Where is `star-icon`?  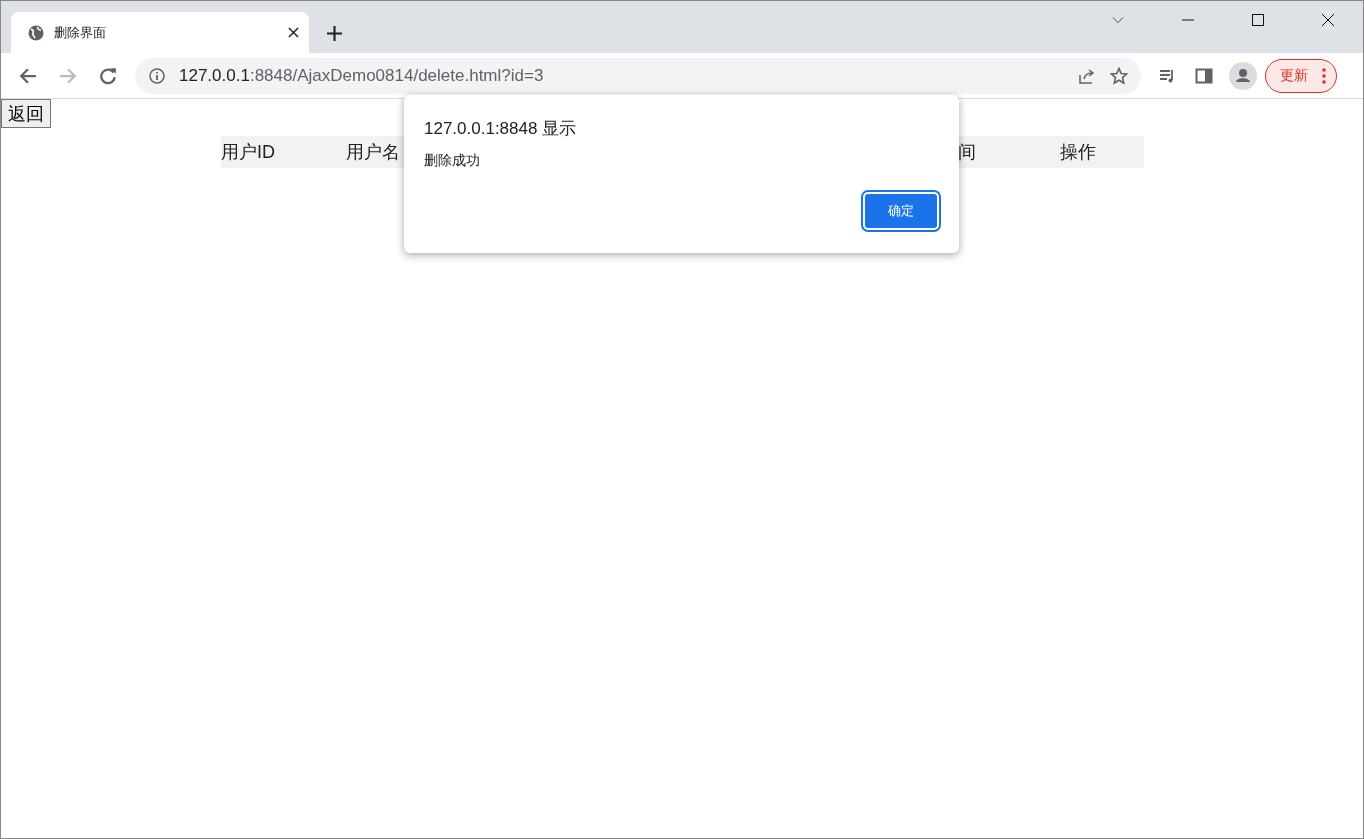 star-icon is located at coordinates (1119, 75).